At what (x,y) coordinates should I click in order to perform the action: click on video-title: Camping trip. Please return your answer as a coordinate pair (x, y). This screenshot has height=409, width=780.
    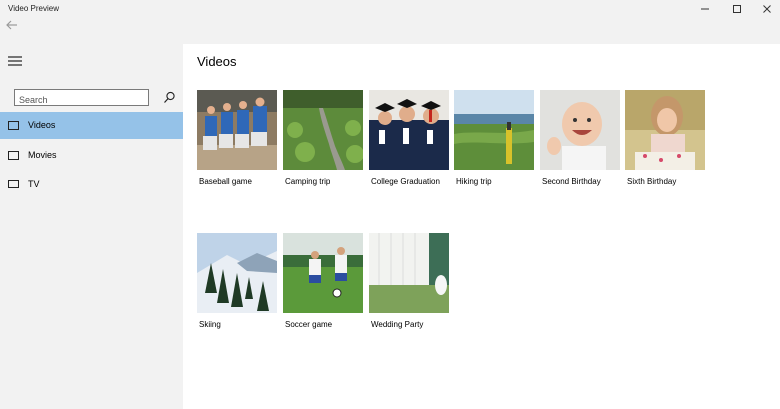
    Looking at the image, I should click on (308, 181).